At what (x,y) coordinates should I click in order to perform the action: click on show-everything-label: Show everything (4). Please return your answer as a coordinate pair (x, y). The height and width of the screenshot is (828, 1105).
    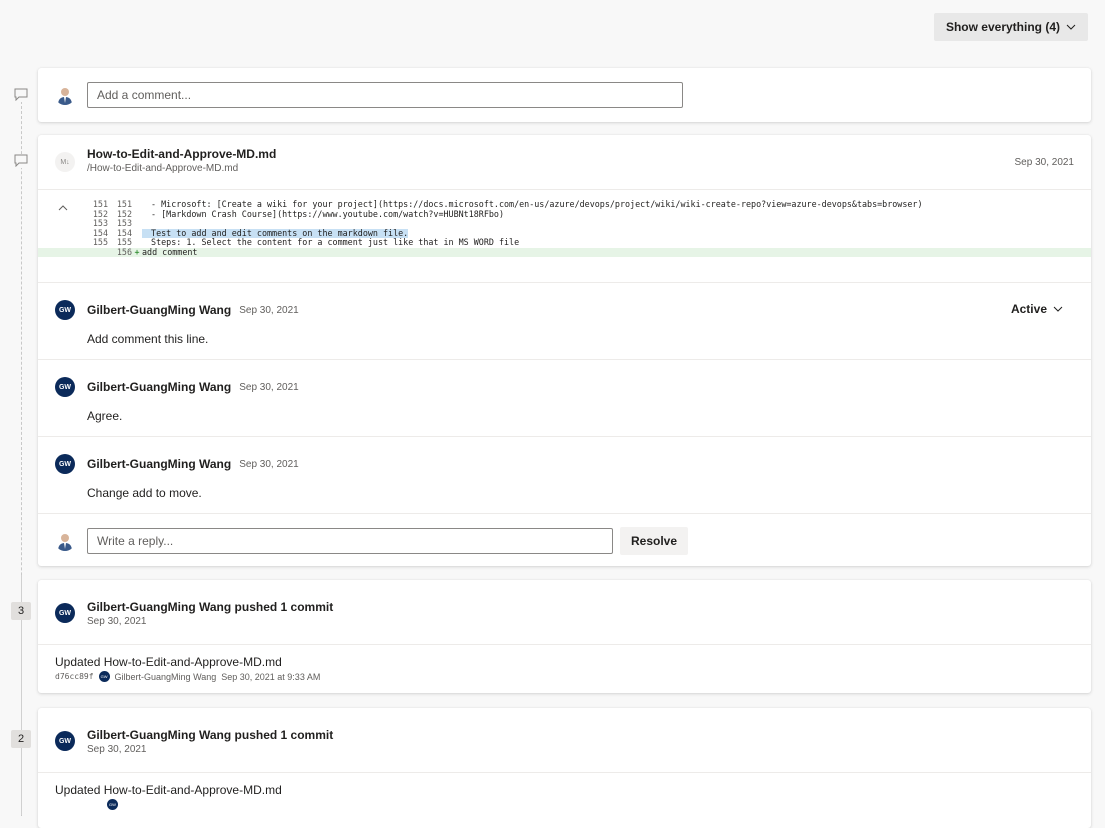
    Looking at the image, I should click on (1002, 27).